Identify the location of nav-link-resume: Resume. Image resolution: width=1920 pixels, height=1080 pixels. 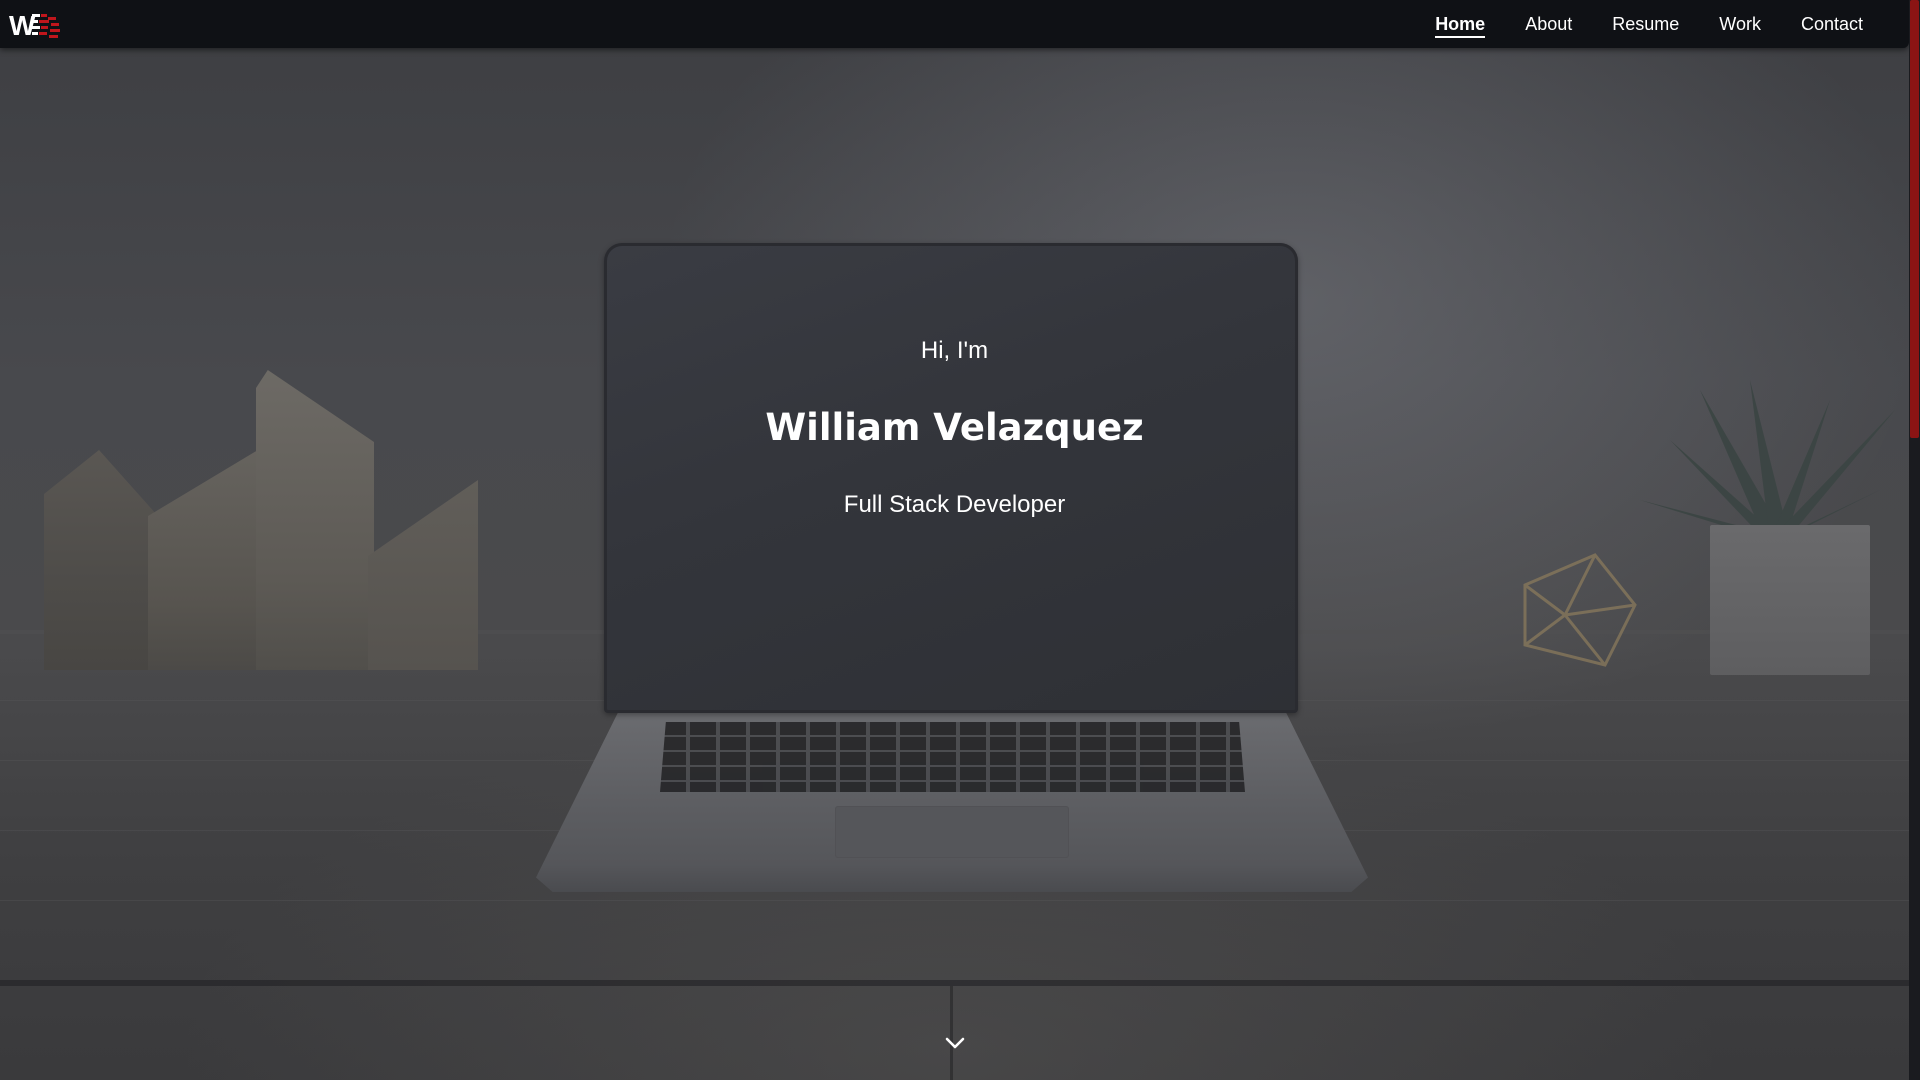
(1645, 24).